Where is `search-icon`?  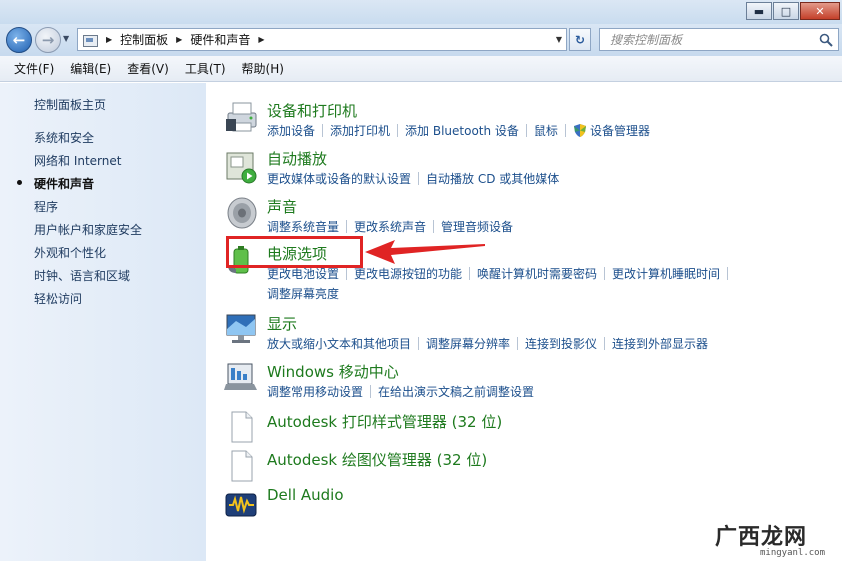
search-icon is located at coordinates (826, 40).